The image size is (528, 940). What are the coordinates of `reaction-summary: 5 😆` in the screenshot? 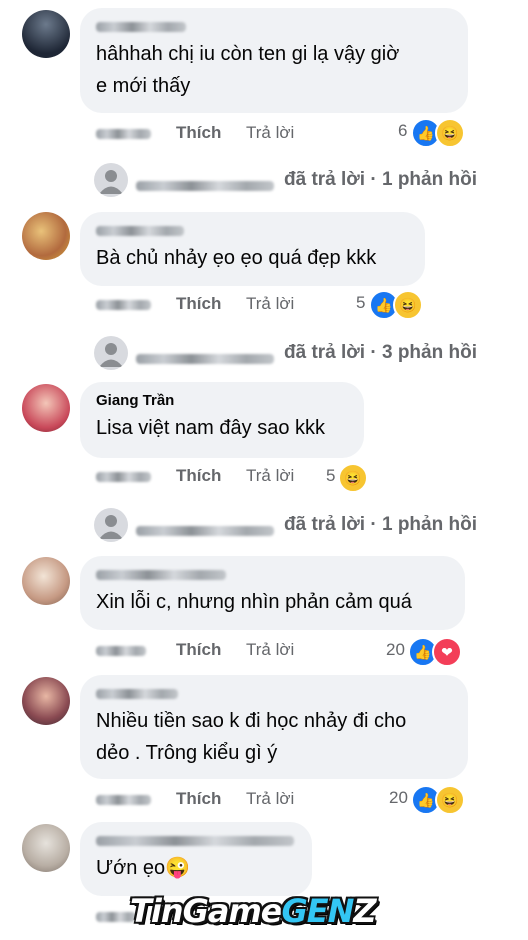 It's located at (351, 478).